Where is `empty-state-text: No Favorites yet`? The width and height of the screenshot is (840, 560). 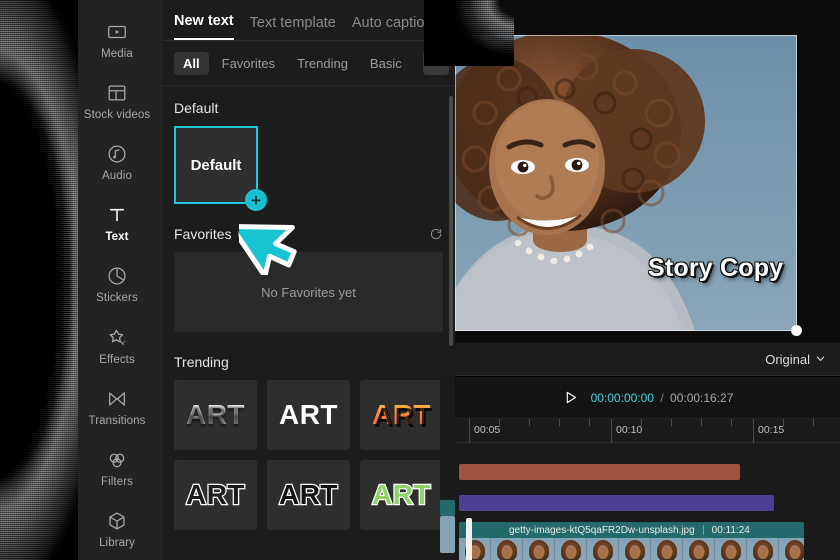
empty-state-text: No Favorites yet is located at coordinates (308, 292).